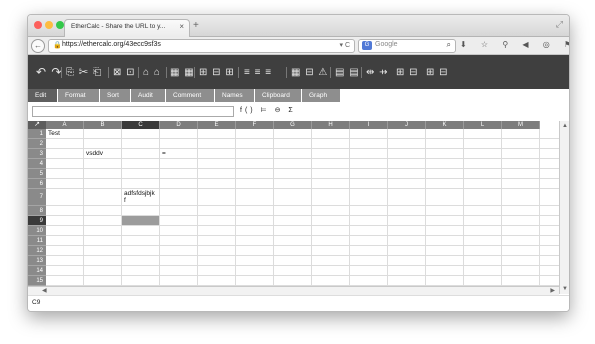  Describe the element at coordinates (331, 125) in the screenshot. I see `column-header-h: H` at that location.